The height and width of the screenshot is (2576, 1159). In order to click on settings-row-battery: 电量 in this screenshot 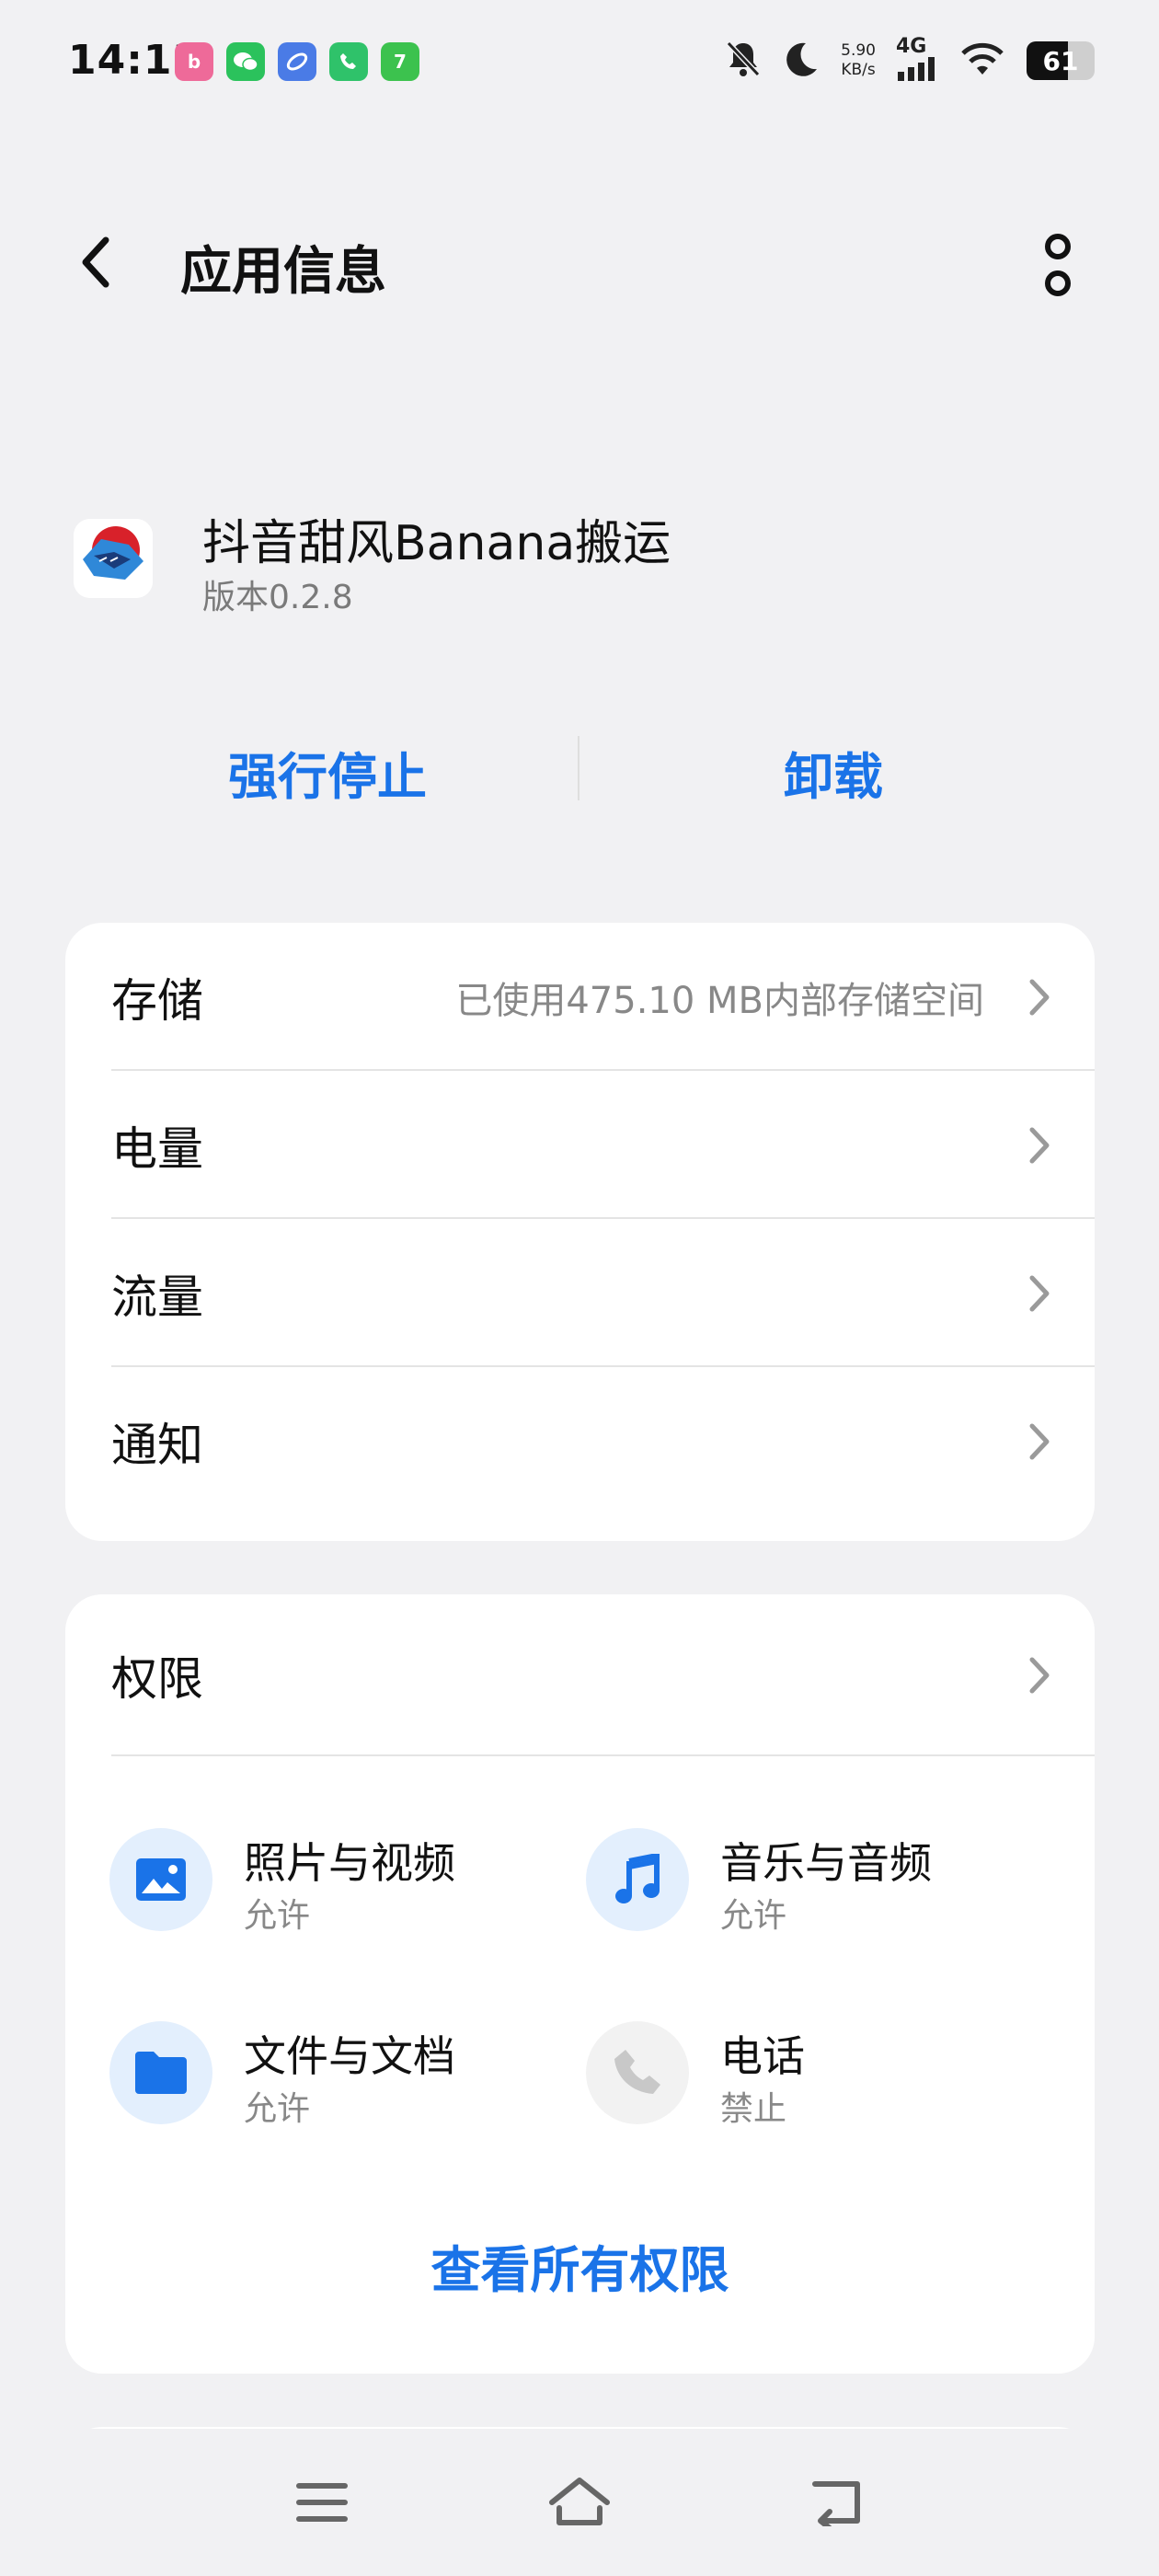, I will do `click(580, 1145)`.